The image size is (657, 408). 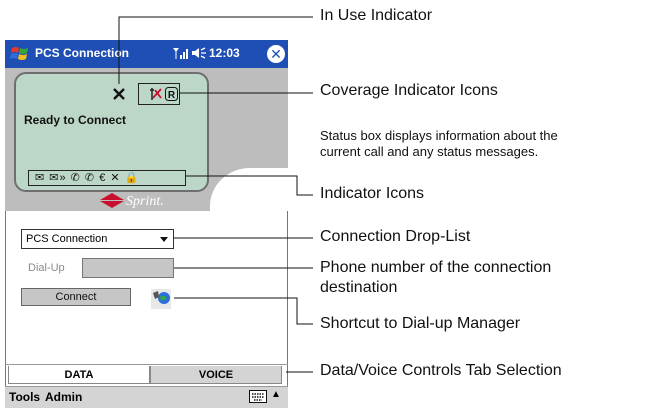 What do you see at coordinates (395, 236) in the screenshot?
I see `callout-connection-droplist: Connection Drop-List` at bounding box center [395, 236].